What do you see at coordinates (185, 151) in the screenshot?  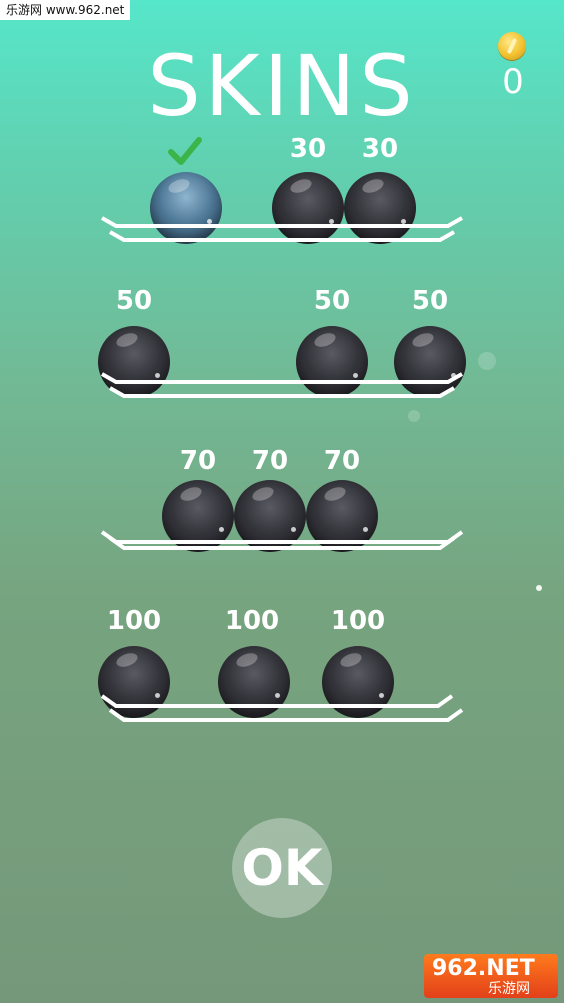 I see `checkmark-icon` at bounding box center [185, 151].